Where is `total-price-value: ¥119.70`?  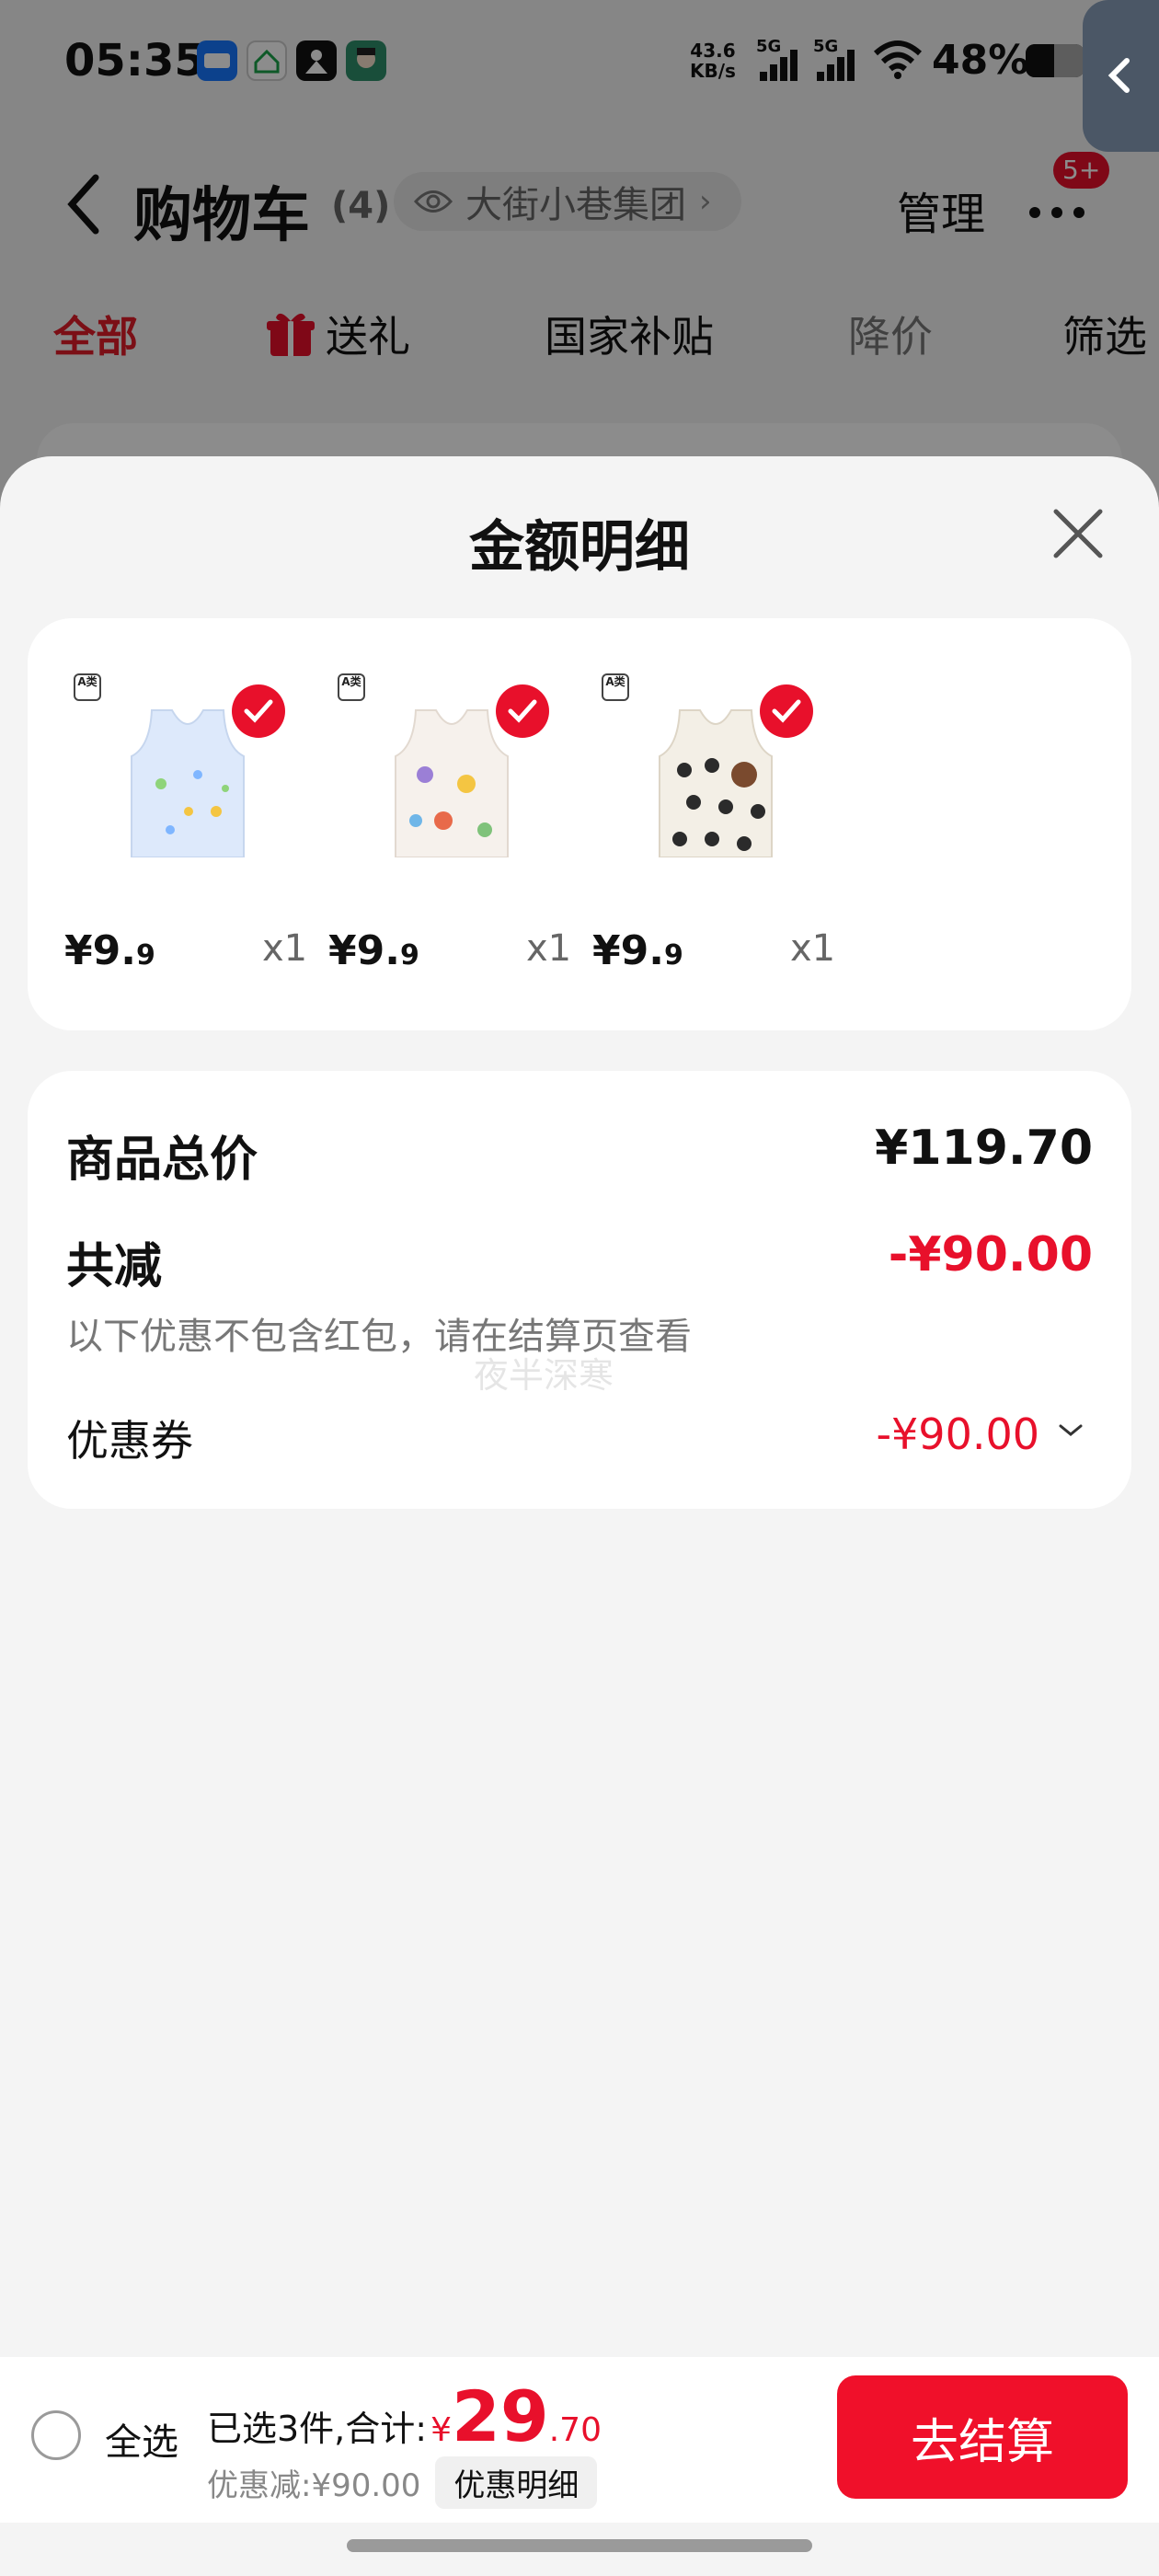 total-price-value: ¥119.70 is located at coordinates (984, 1148).